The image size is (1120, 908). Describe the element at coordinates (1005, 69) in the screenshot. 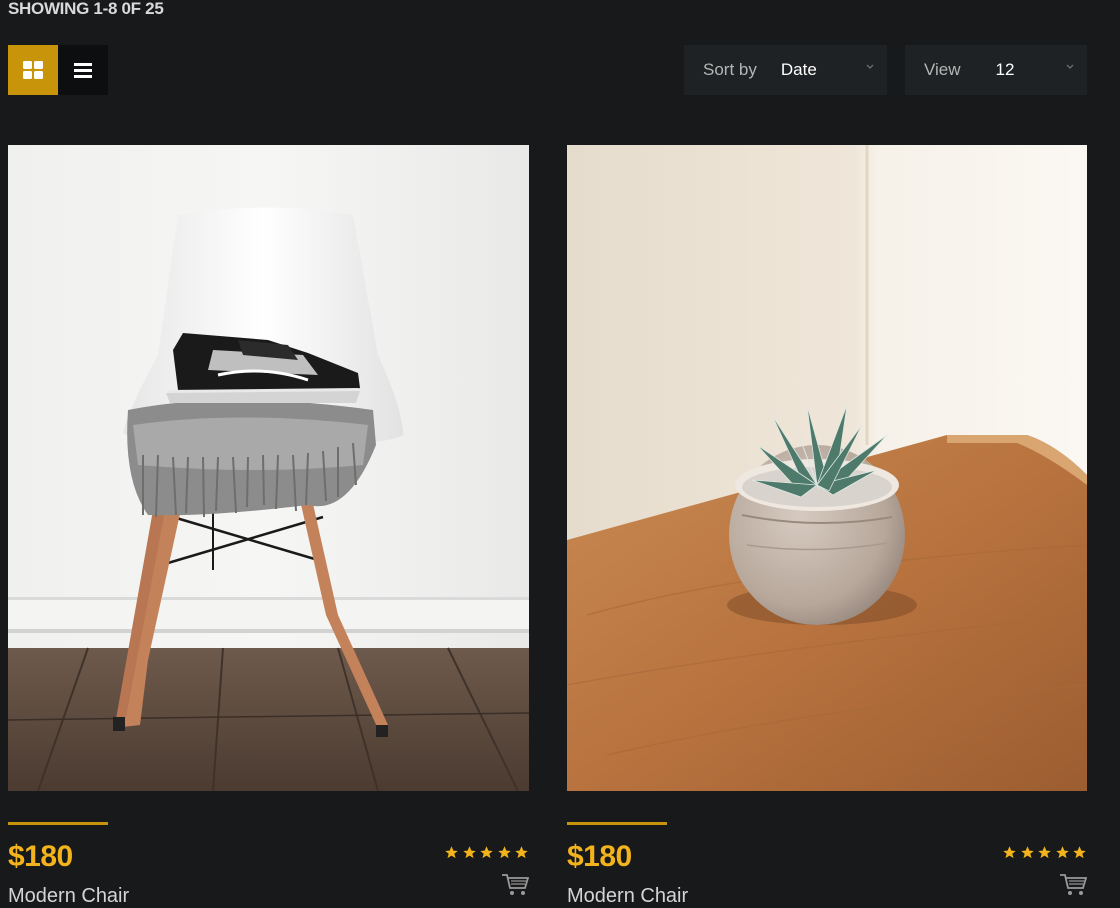

I see `view-count-value: 12` at that location.